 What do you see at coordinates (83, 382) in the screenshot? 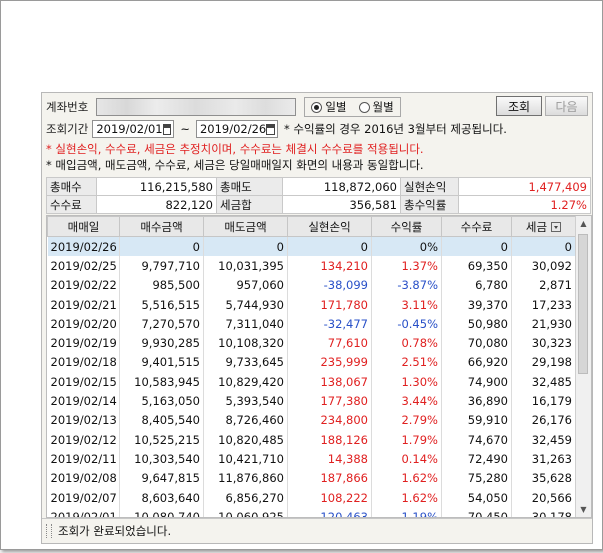
I see `cell-date: 2019/02/15` at bounding box center [83, 382].